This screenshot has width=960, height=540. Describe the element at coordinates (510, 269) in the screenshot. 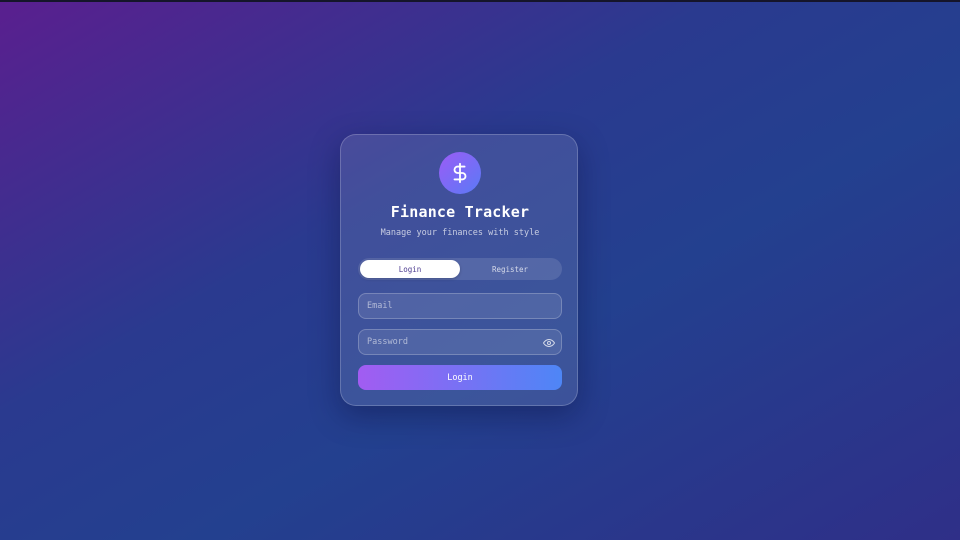

I see `tab-register: Register` at that location.